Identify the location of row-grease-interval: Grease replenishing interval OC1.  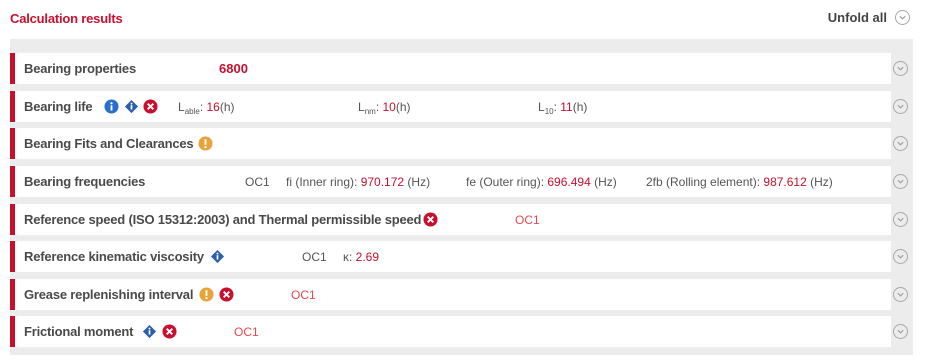
(450, 294).